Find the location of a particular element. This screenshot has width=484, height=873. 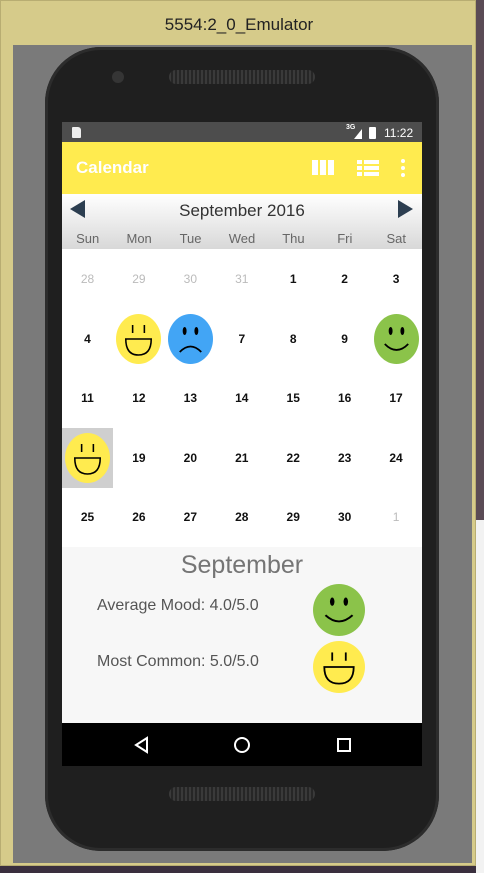

home-icon is located at coordinates (242, 745).